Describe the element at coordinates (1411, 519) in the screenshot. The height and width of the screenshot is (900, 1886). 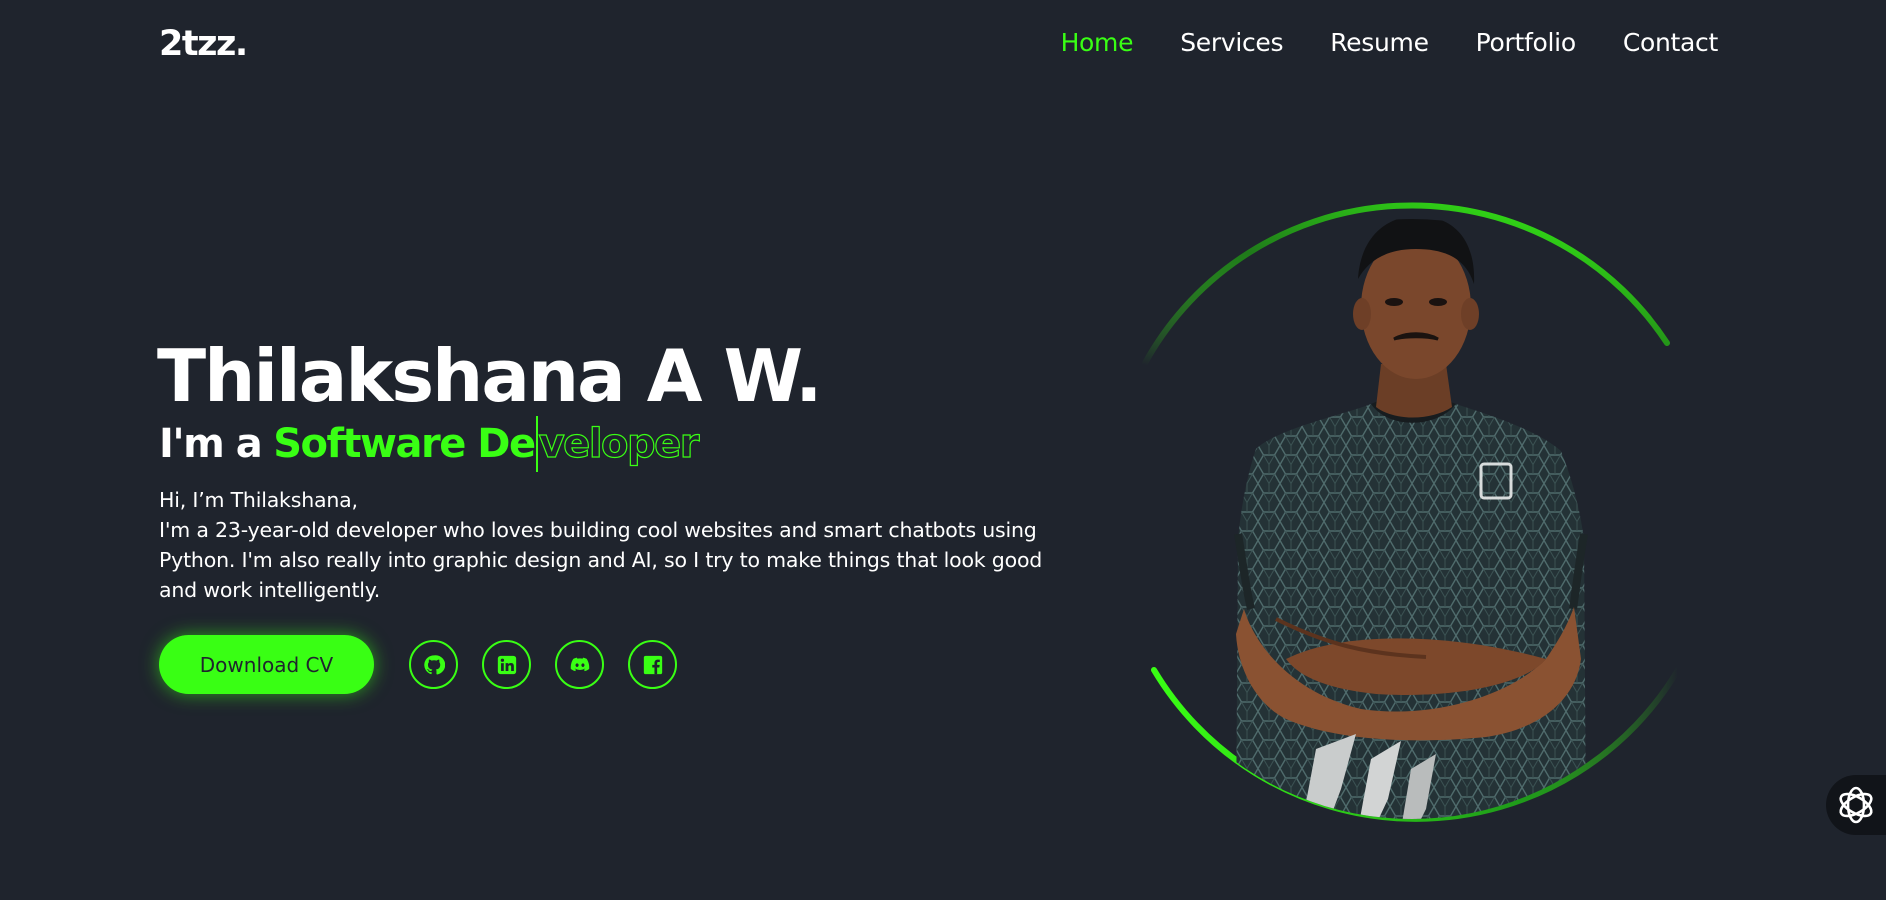
I see `profile-photo` at that location.